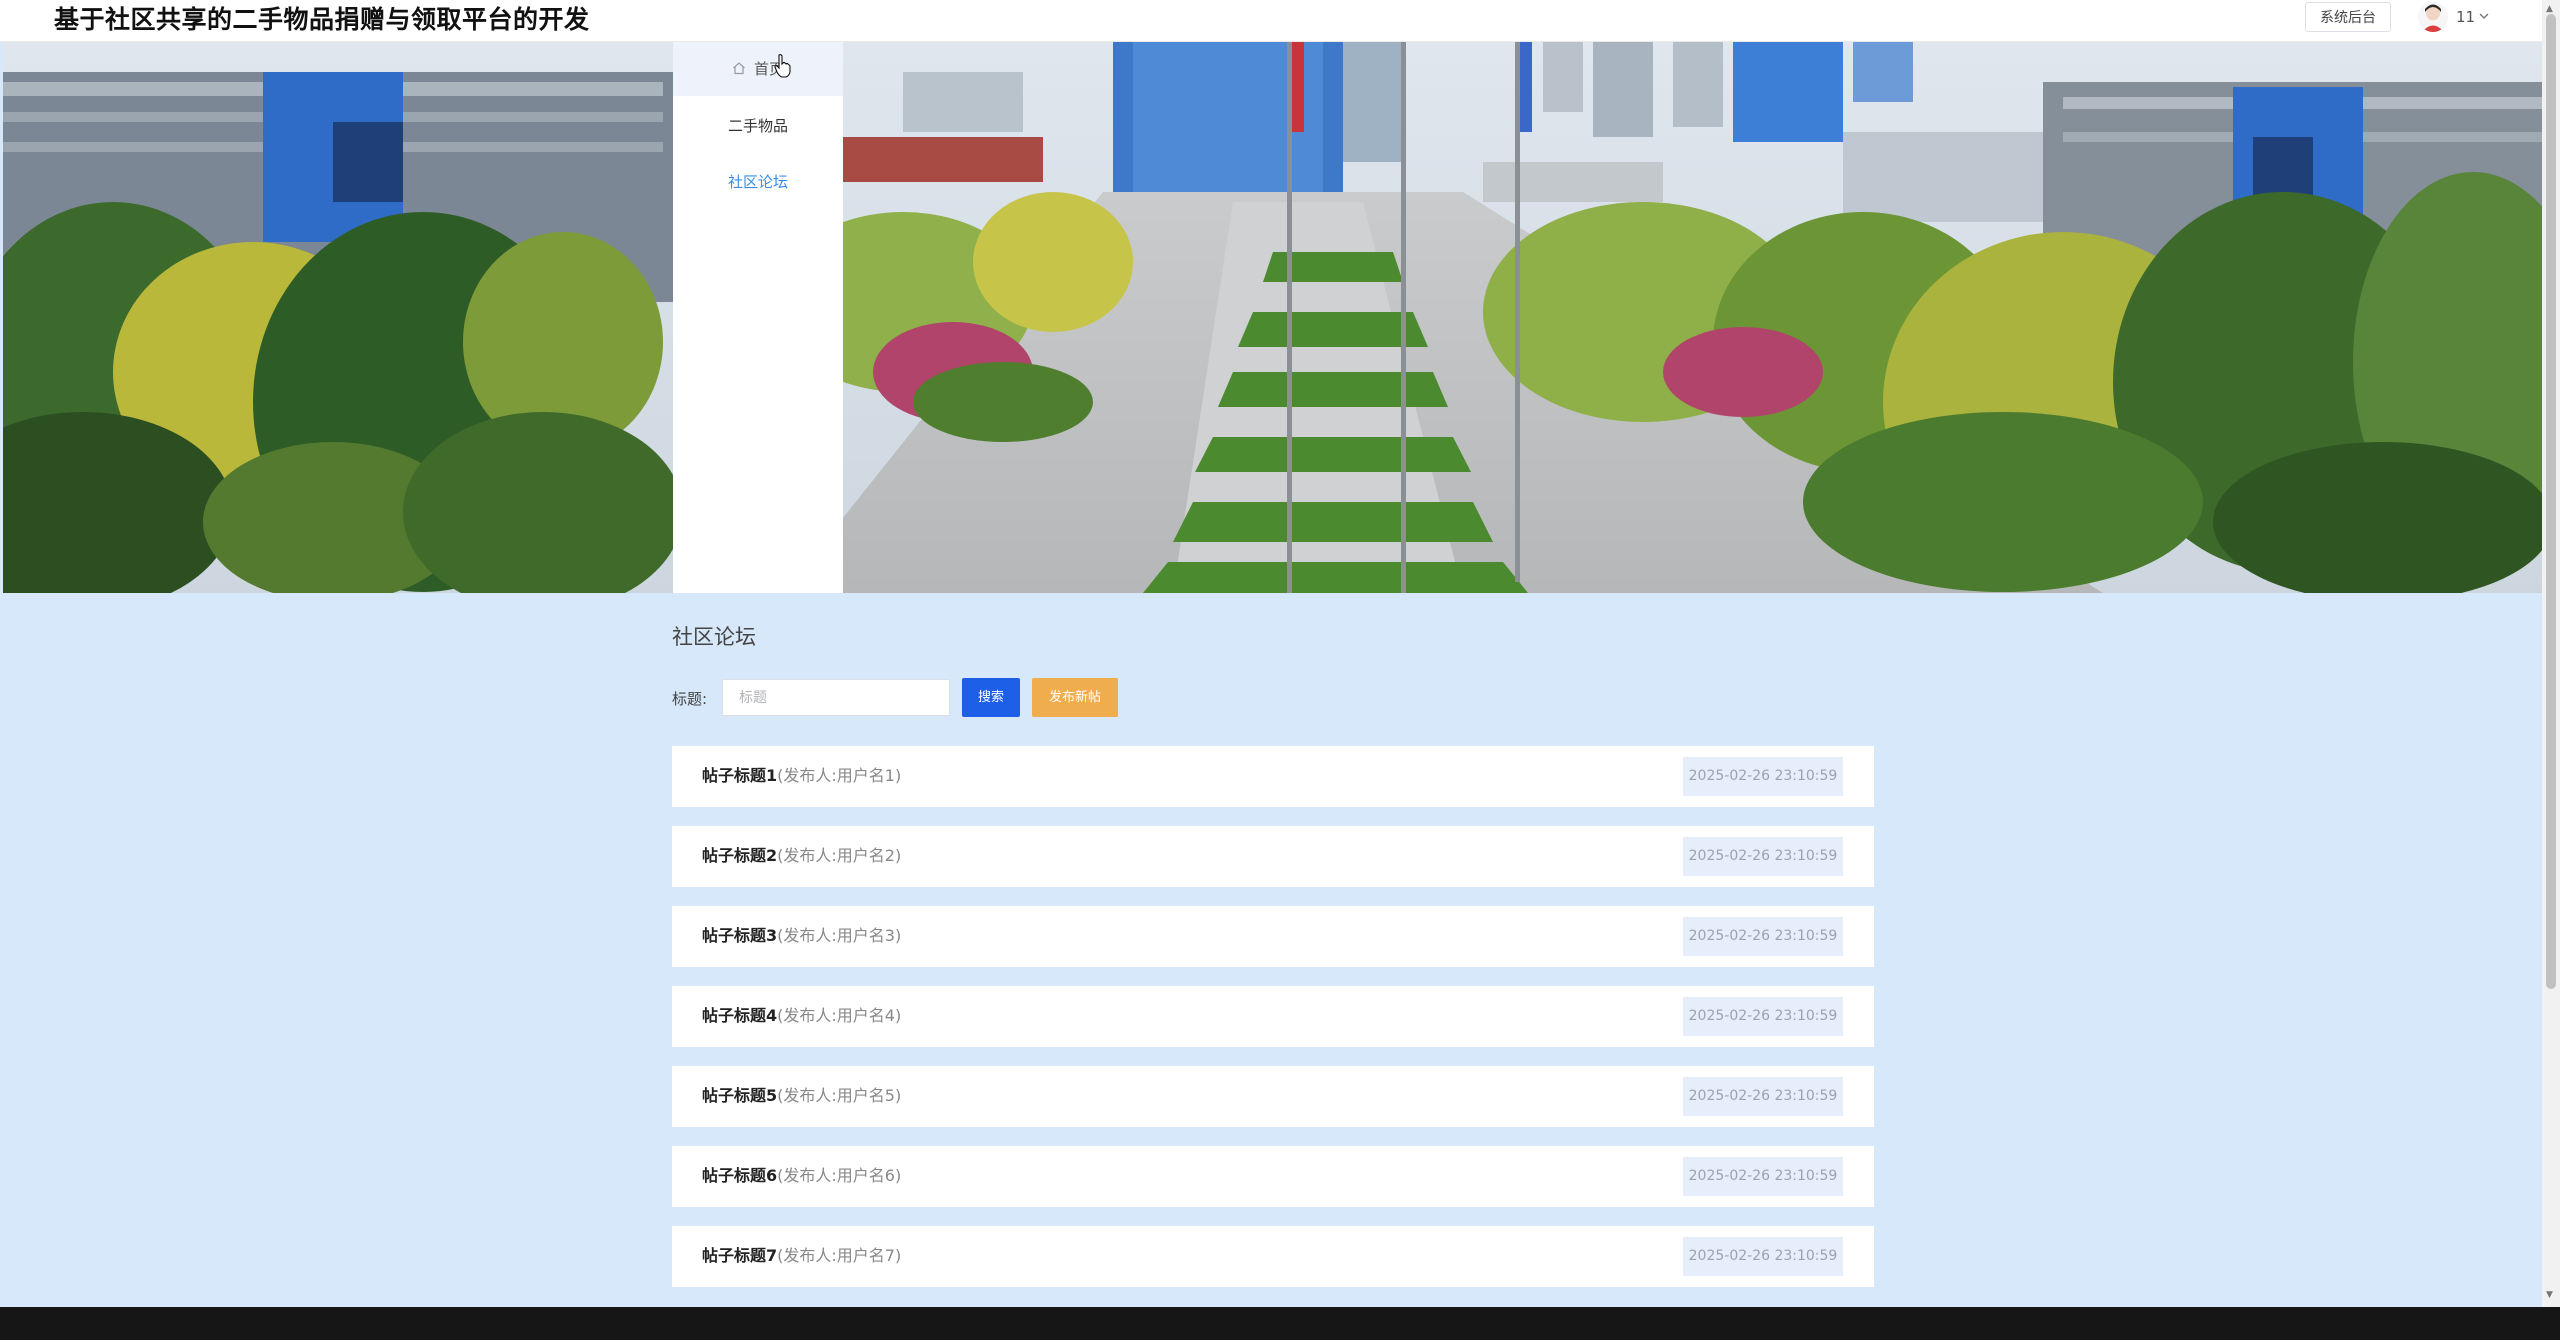  What do you see at coordinates (1273, 856) in the screenshot?
I see `post-row: 帖子标题2(发布人:用户名2) 2025-02-26 23:10:59` at bounding box center [1273, 856].